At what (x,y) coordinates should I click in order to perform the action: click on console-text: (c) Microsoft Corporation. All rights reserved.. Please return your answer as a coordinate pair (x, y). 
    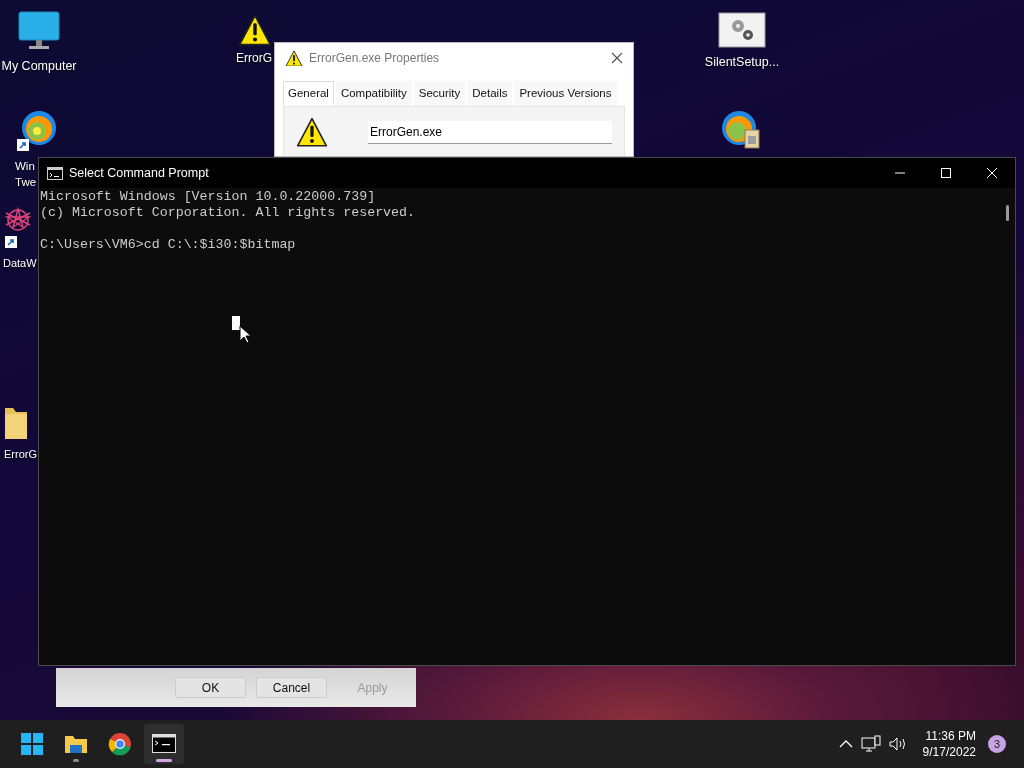
    Looking at the image, I should click on (228, 213).